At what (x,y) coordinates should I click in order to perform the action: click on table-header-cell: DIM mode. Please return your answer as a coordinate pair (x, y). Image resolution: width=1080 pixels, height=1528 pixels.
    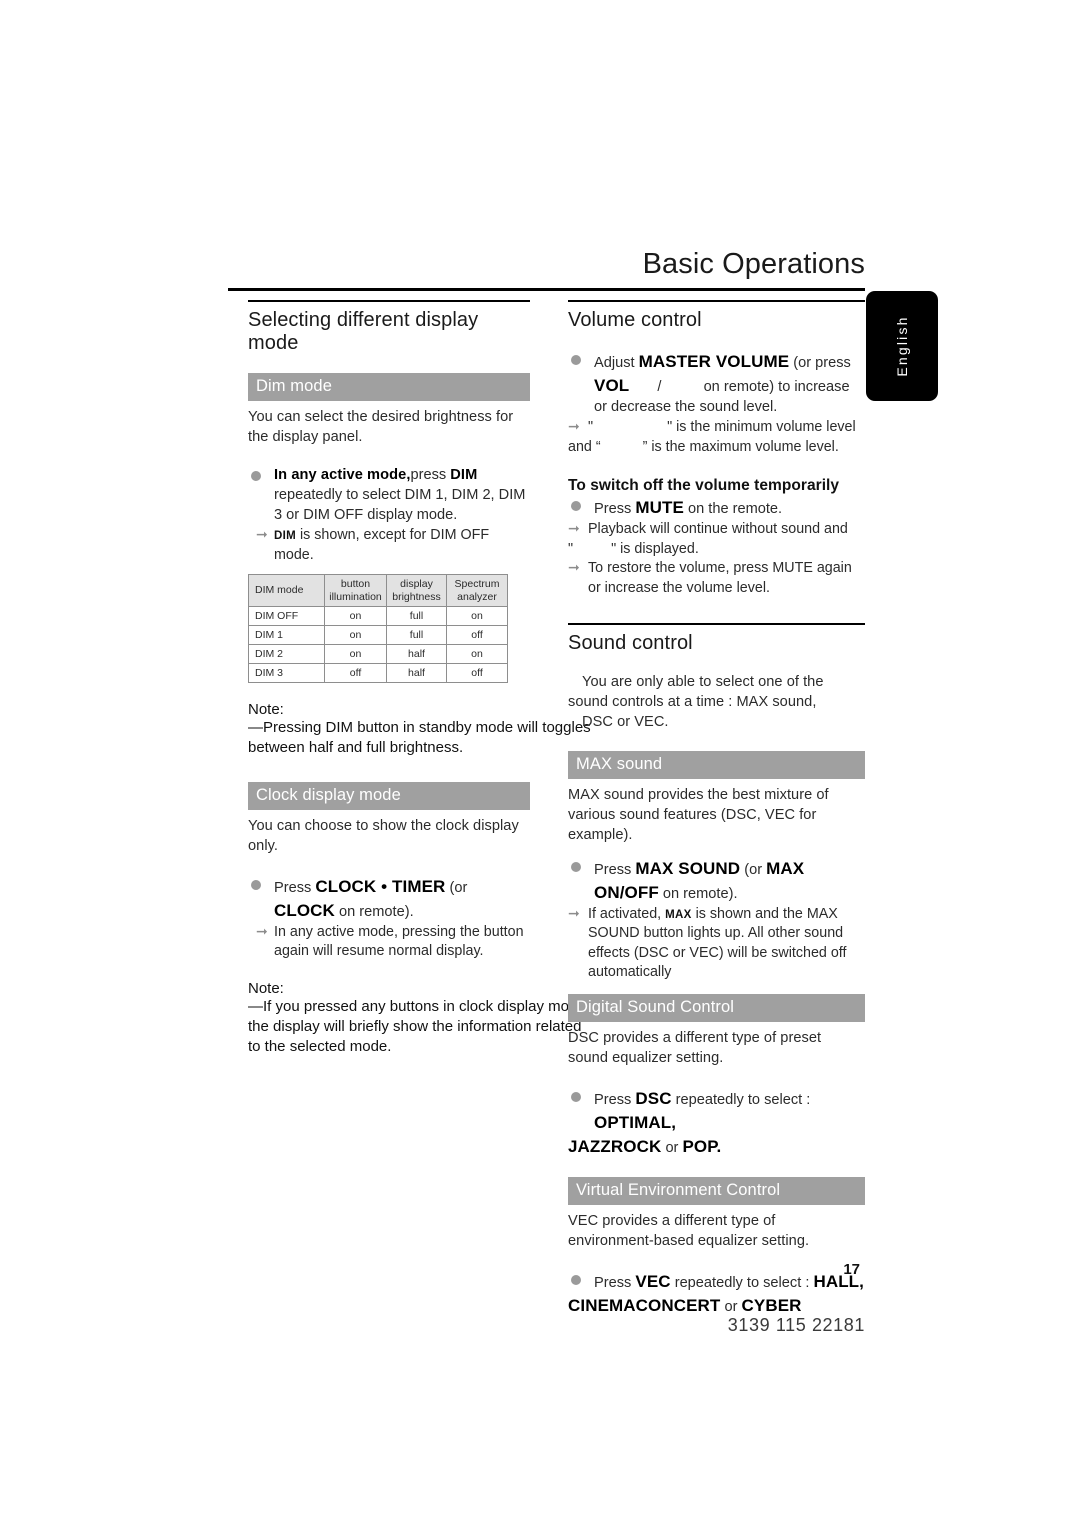
    Looking at the image, I should click on (286, 591).